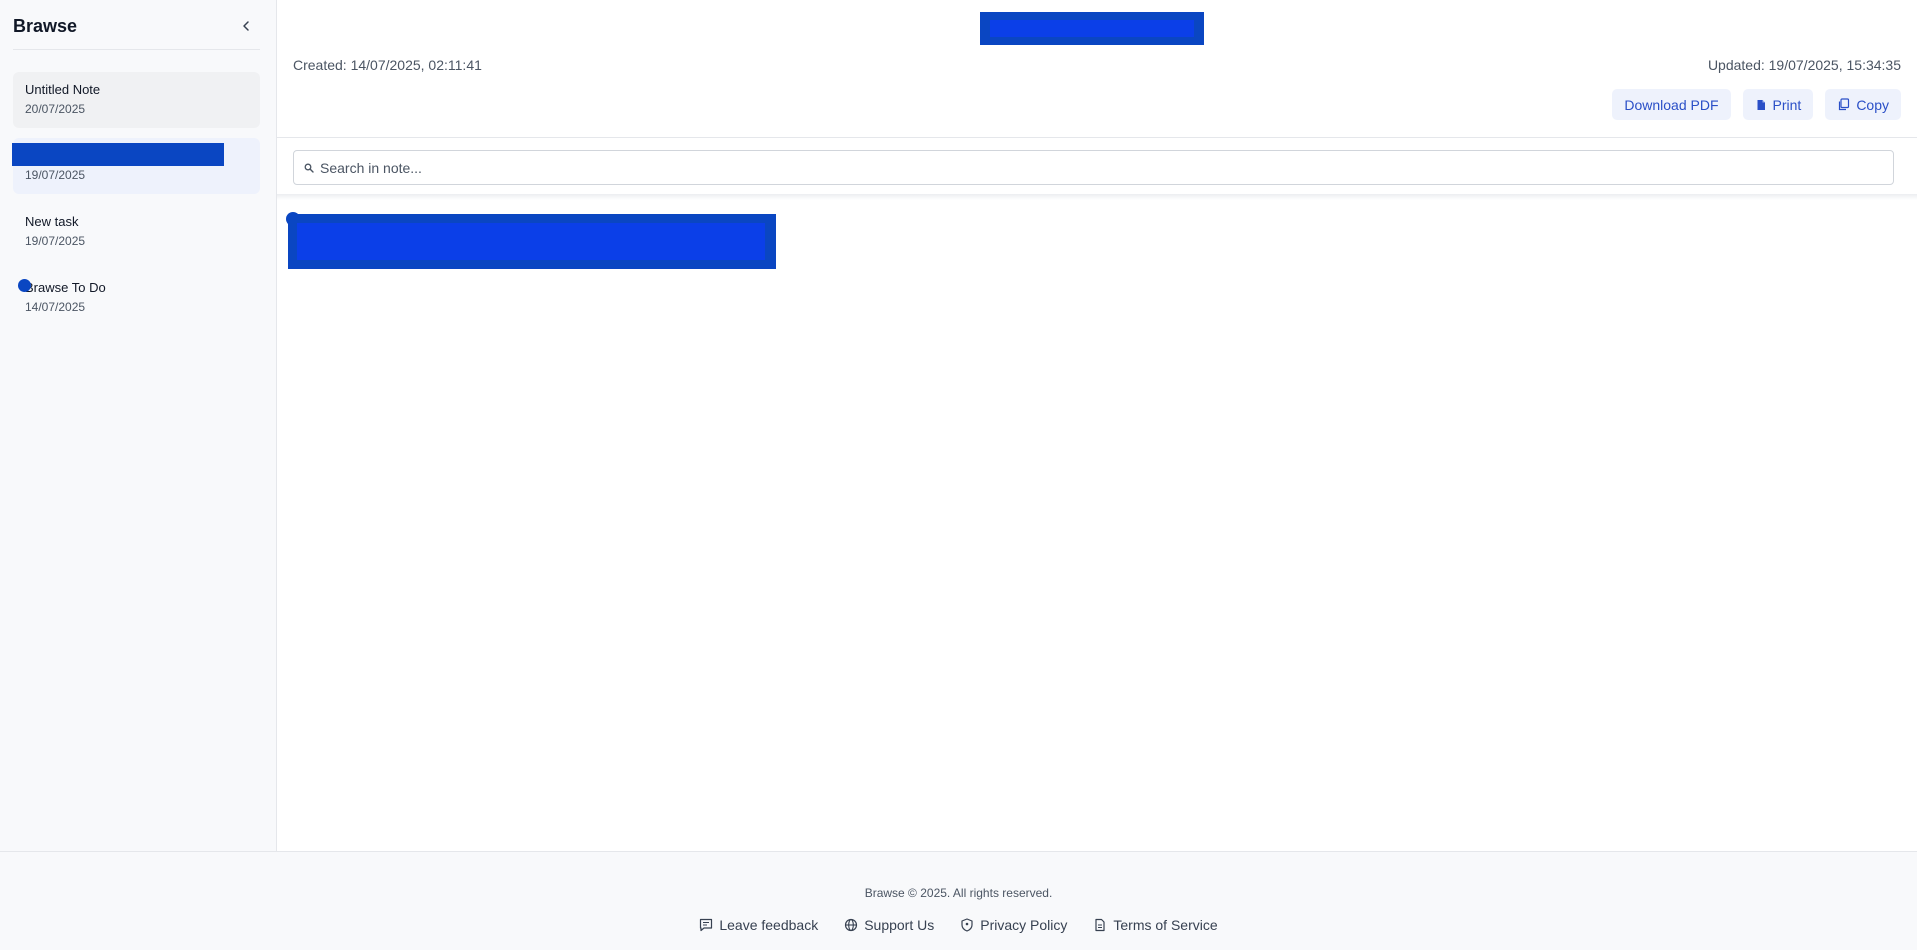 This screenshot has height=950, width=1917. I want to click on shield-icon, so click(967, 925).